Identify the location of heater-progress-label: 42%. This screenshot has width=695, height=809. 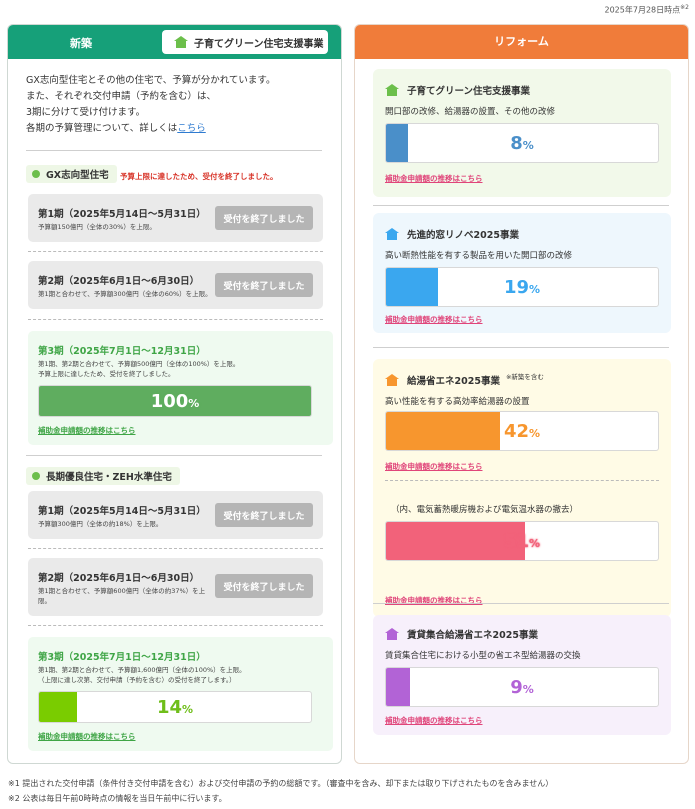
(522, 431).